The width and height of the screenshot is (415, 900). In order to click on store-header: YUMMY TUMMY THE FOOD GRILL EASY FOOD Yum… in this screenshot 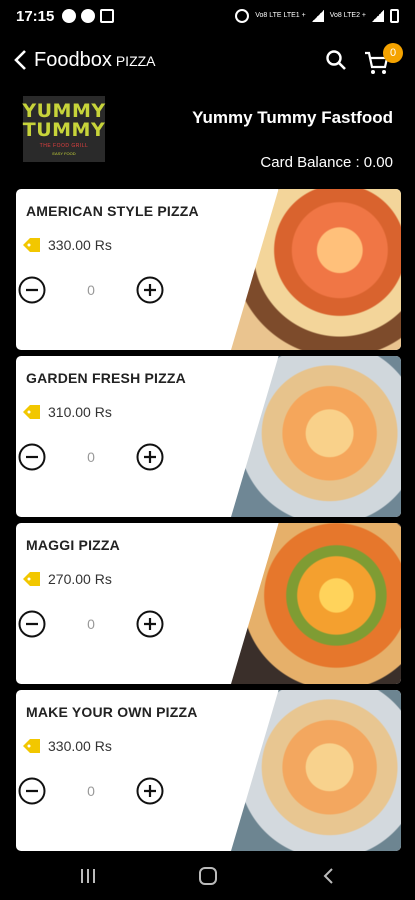, I will do `click(207, 136)`.